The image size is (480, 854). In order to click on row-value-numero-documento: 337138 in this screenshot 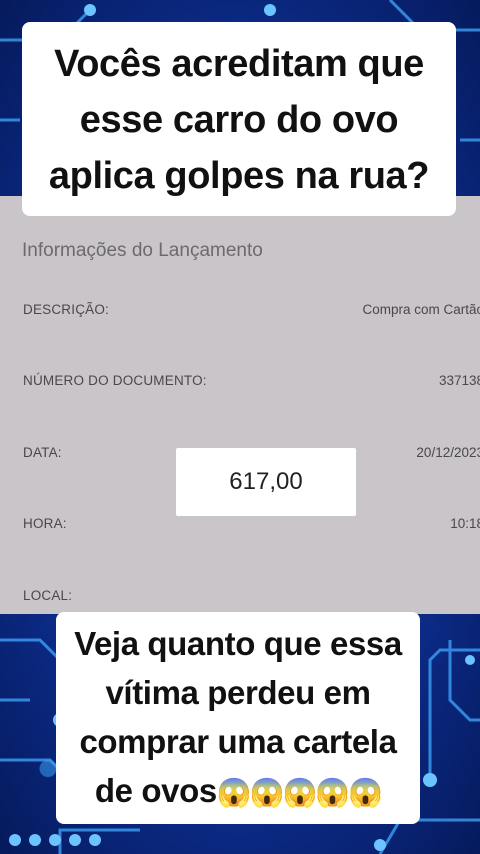, I will do `click(459, 380)`.